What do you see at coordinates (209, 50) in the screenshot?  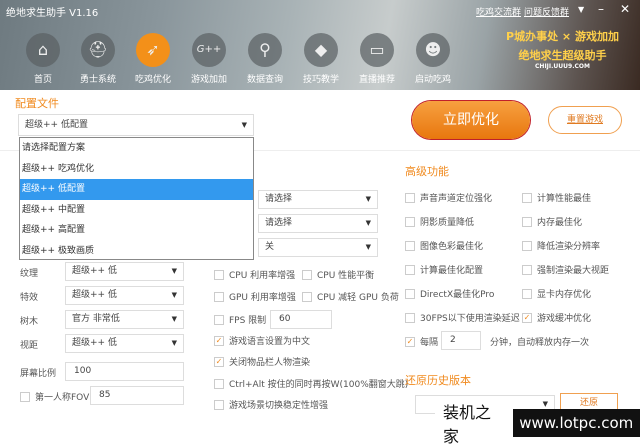 I see `nav-icon: G++` at bounding box center [209, 50].